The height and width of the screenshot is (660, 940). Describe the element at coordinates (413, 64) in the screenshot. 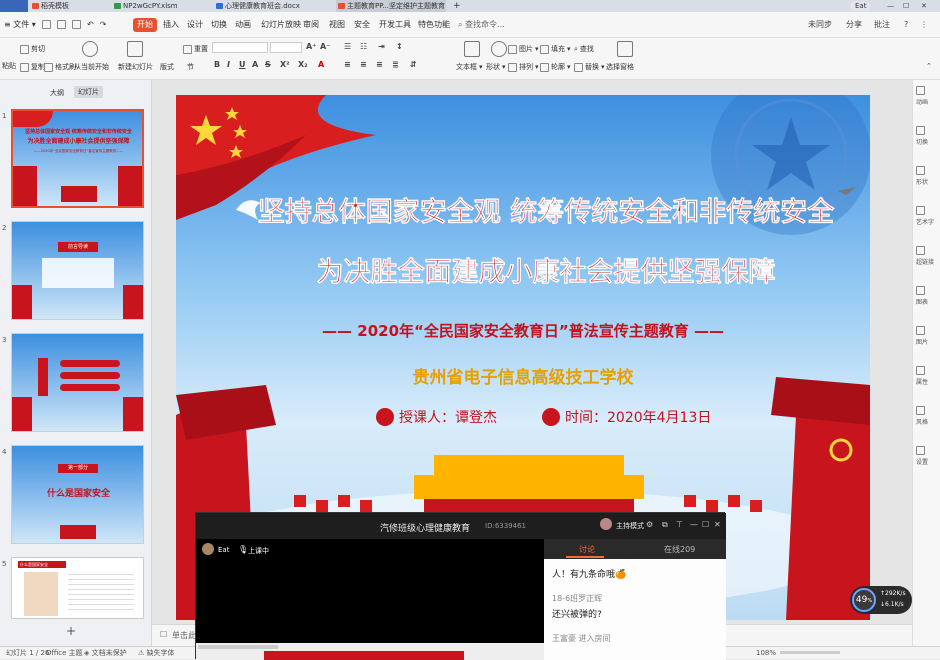

I see `text-direction-icon: ⇵` at that location.